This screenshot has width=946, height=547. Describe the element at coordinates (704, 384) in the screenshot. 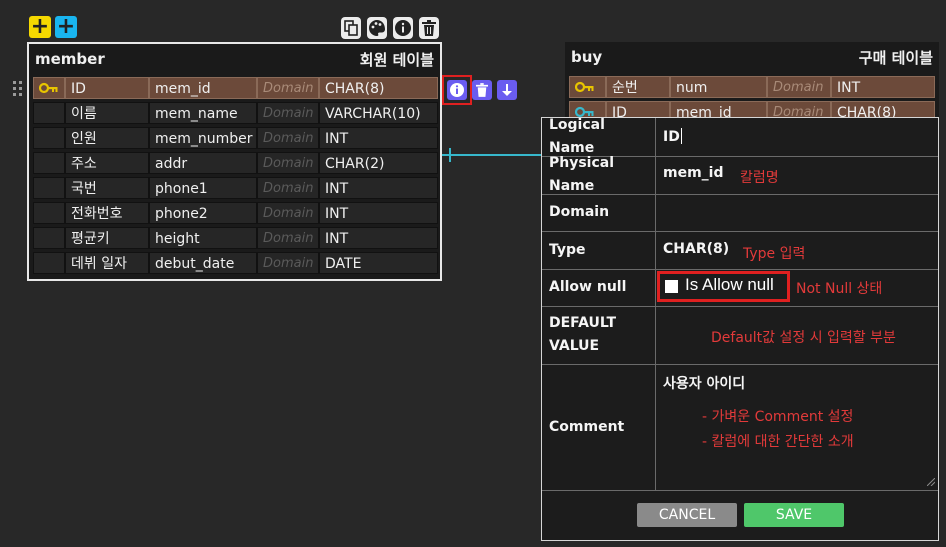

I see `comment-value: 사용자 아이디` at that location.